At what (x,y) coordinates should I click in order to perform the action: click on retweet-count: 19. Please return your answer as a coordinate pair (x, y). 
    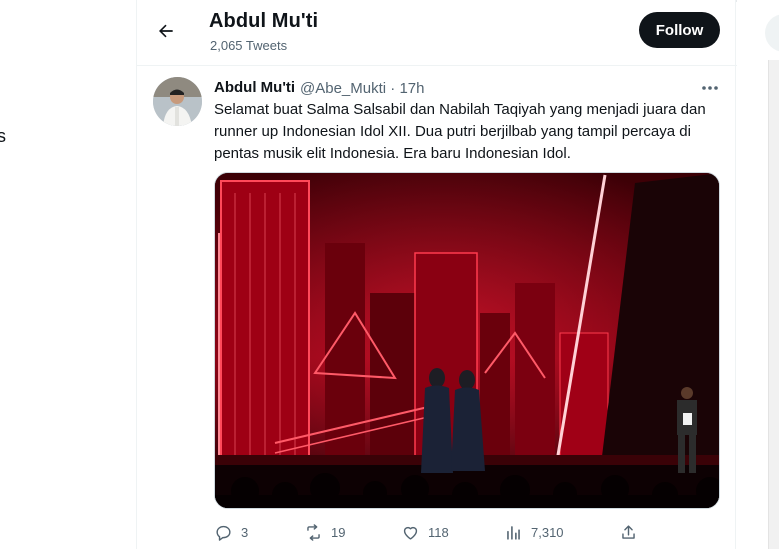
    Looking at the image, I should click on (338, 532).